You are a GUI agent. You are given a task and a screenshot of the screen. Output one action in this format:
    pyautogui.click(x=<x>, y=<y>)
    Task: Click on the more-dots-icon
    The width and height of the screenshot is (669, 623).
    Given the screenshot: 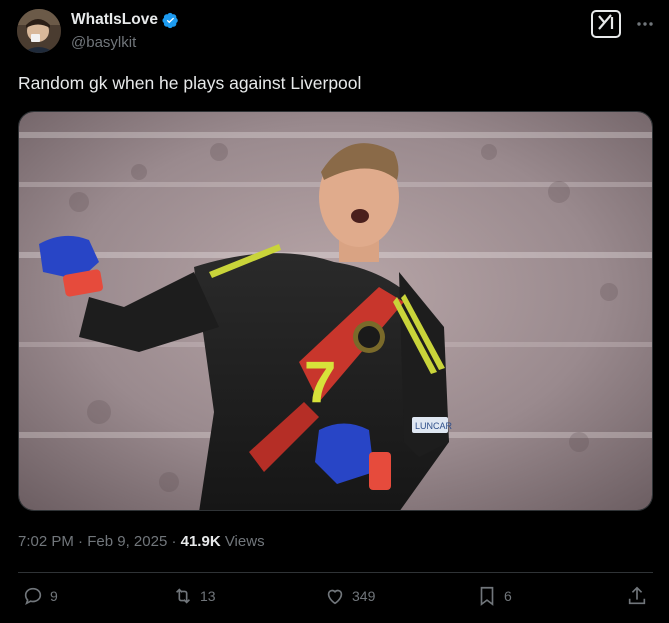 What is the action you would take?
    pyautogui.click(x=645, y=23)
    